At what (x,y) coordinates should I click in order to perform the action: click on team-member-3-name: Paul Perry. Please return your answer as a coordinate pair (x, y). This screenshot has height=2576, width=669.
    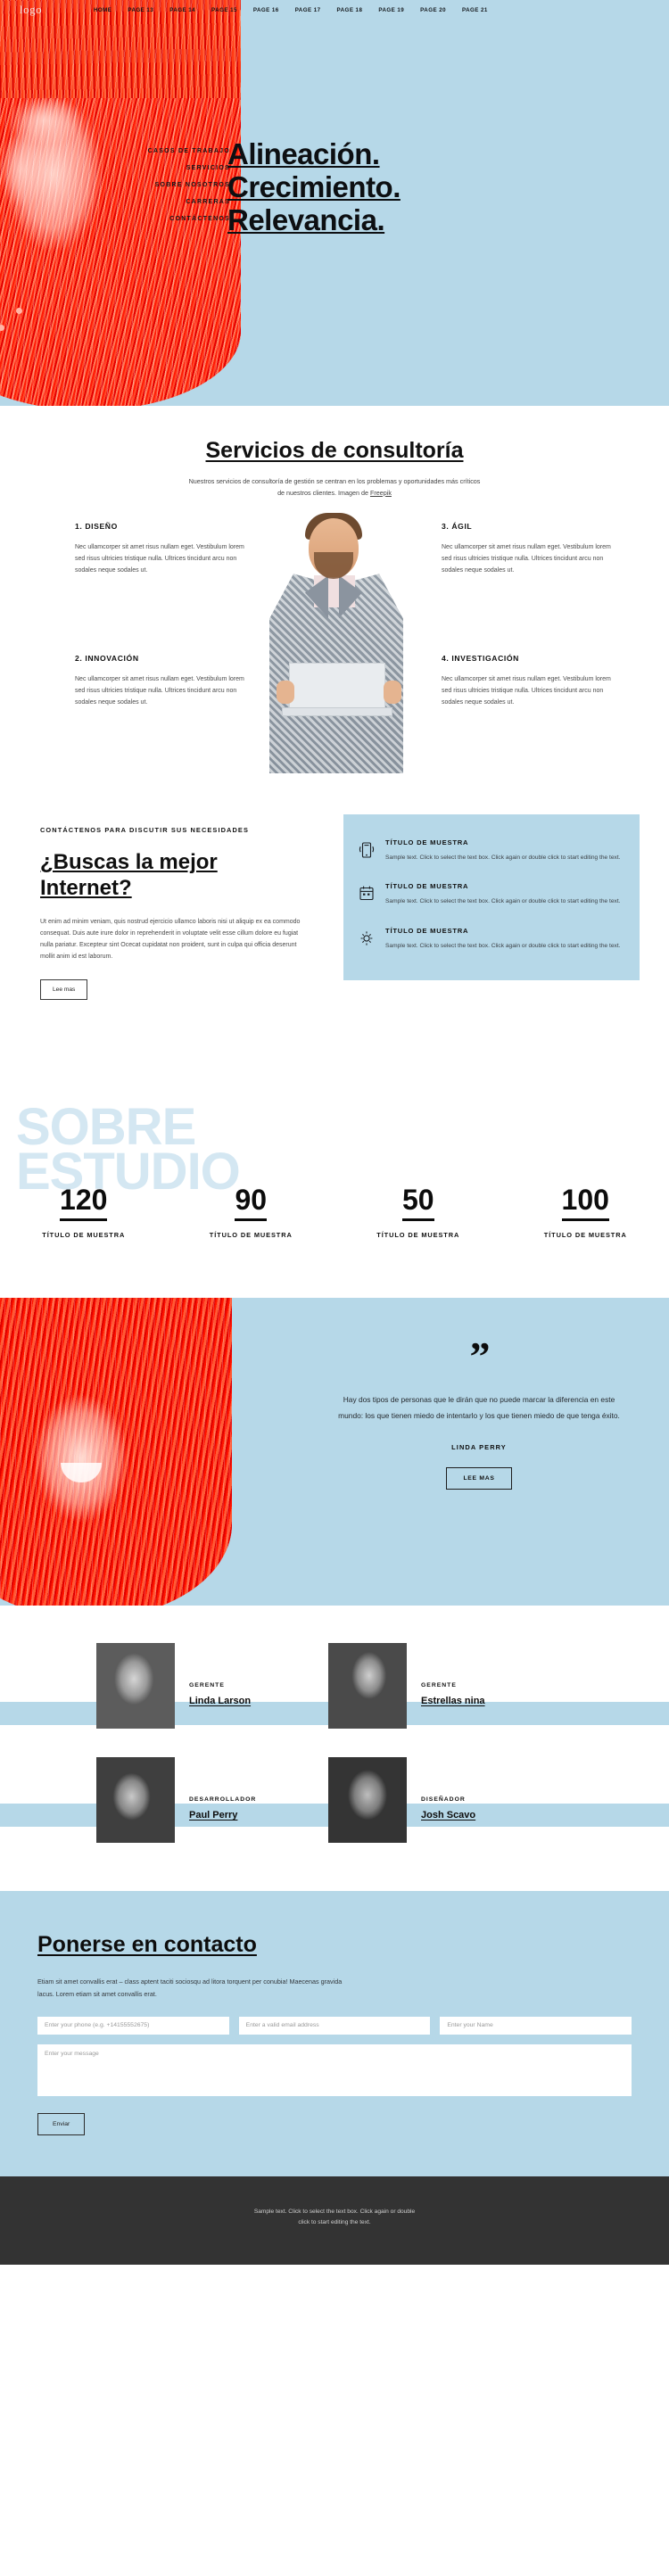
    Looking at the image, I should click on (242, 1816).